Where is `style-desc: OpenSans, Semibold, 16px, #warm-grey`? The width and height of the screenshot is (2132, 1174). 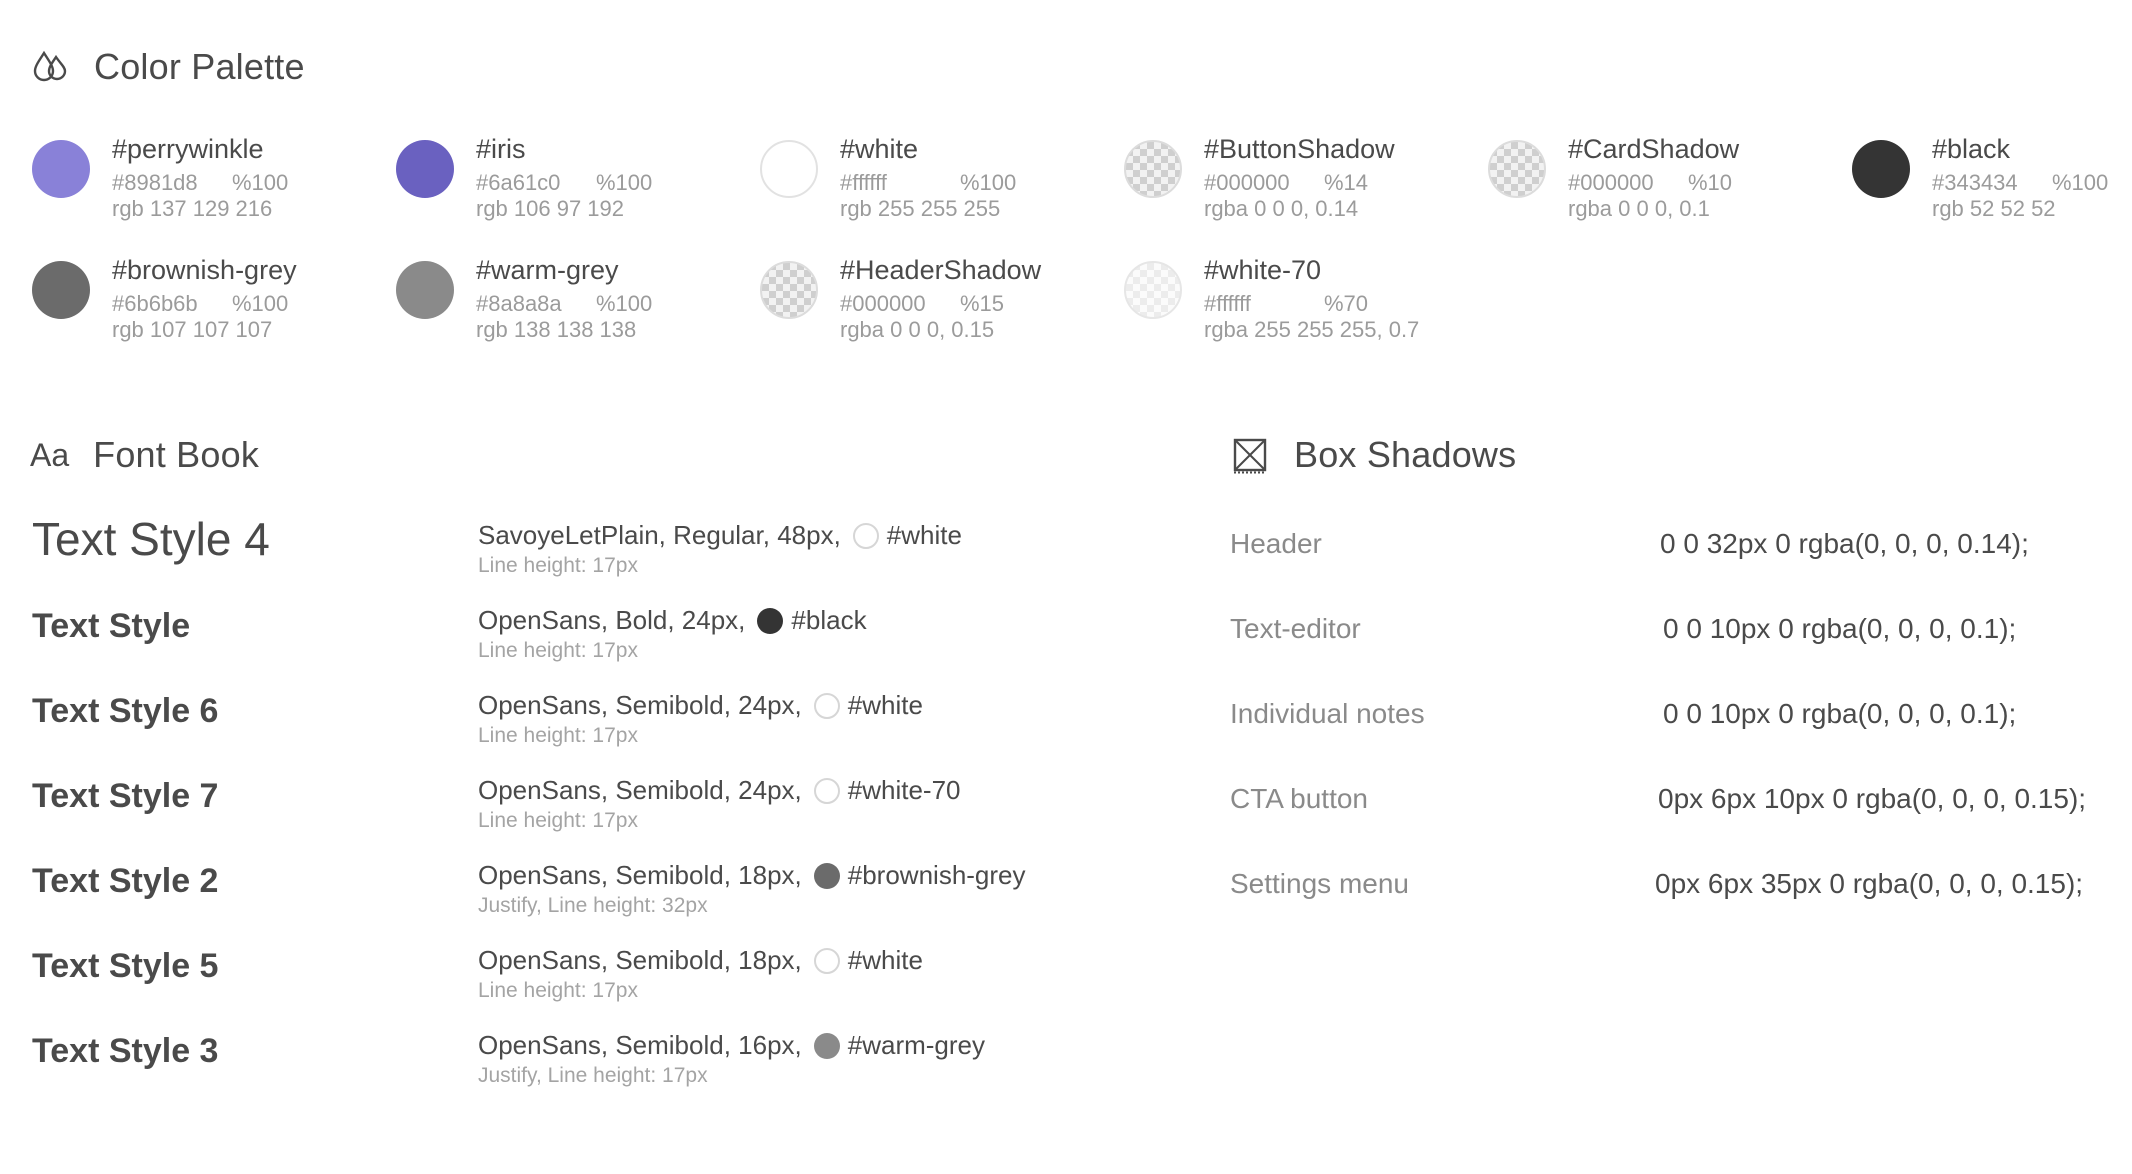
style-desc: OpenSans, Semibold, 16px, #warm-grey is located at coordinates (731, 1045).